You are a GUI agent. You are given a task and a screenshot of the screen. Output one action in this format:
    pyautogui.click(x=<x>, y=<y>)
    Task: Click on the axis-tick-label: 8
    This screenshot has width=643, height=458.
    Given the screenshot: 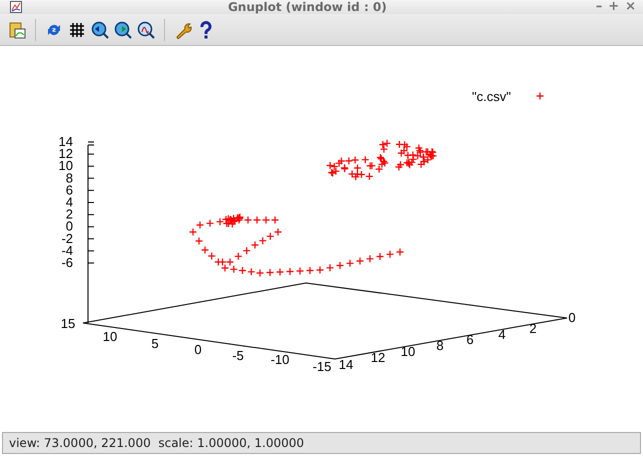 What is the action you would take?
    pyautogui.click(x=440, y=345)
    